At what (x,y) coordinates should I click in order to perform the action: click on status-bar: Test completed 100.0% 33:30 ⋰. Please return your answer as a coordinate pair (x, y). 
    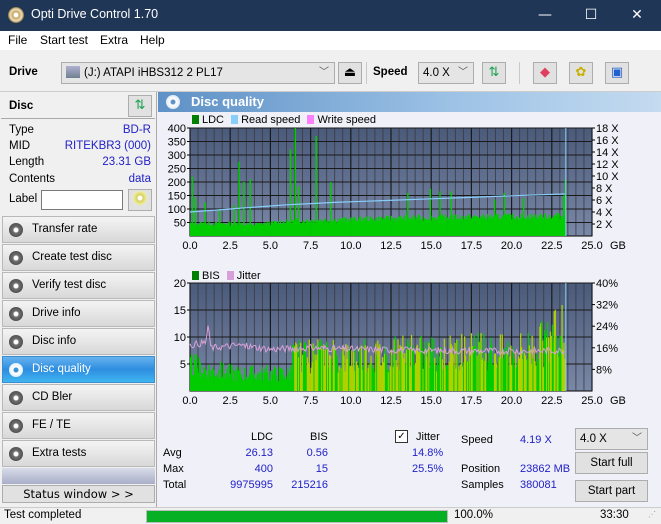
    Looking at the image, I should click on (330, 515).